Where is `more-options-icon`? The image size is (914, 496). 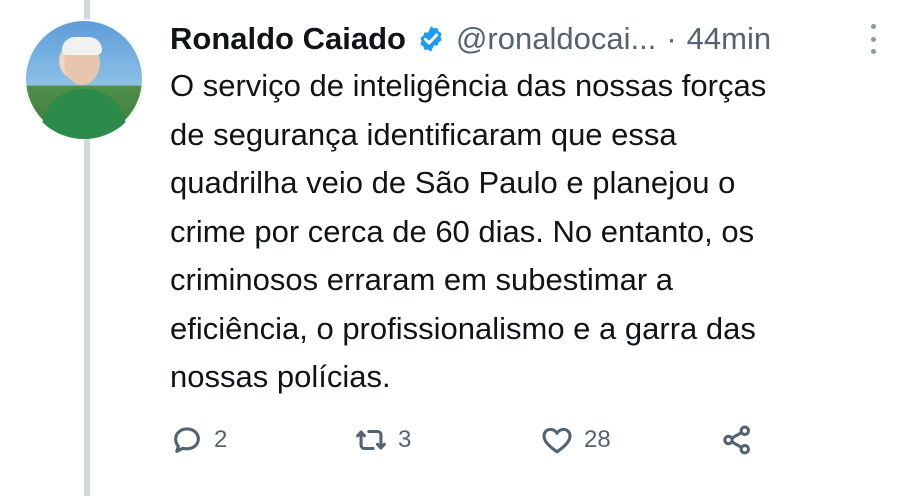 more-options-icon is located at coordinates (873, 39).